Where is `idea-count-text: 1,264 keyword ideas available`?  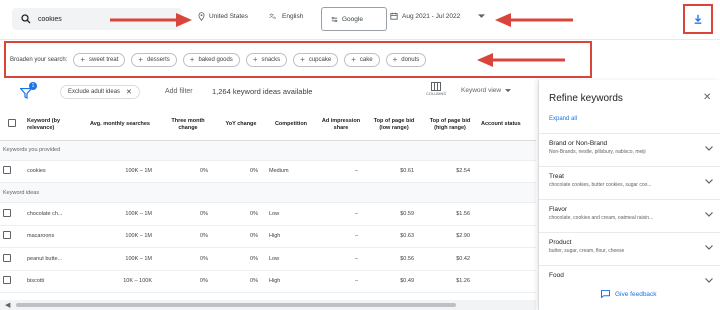
idea-count-text: 1,264 keyword ideas available is located at coordinates (262, 91).